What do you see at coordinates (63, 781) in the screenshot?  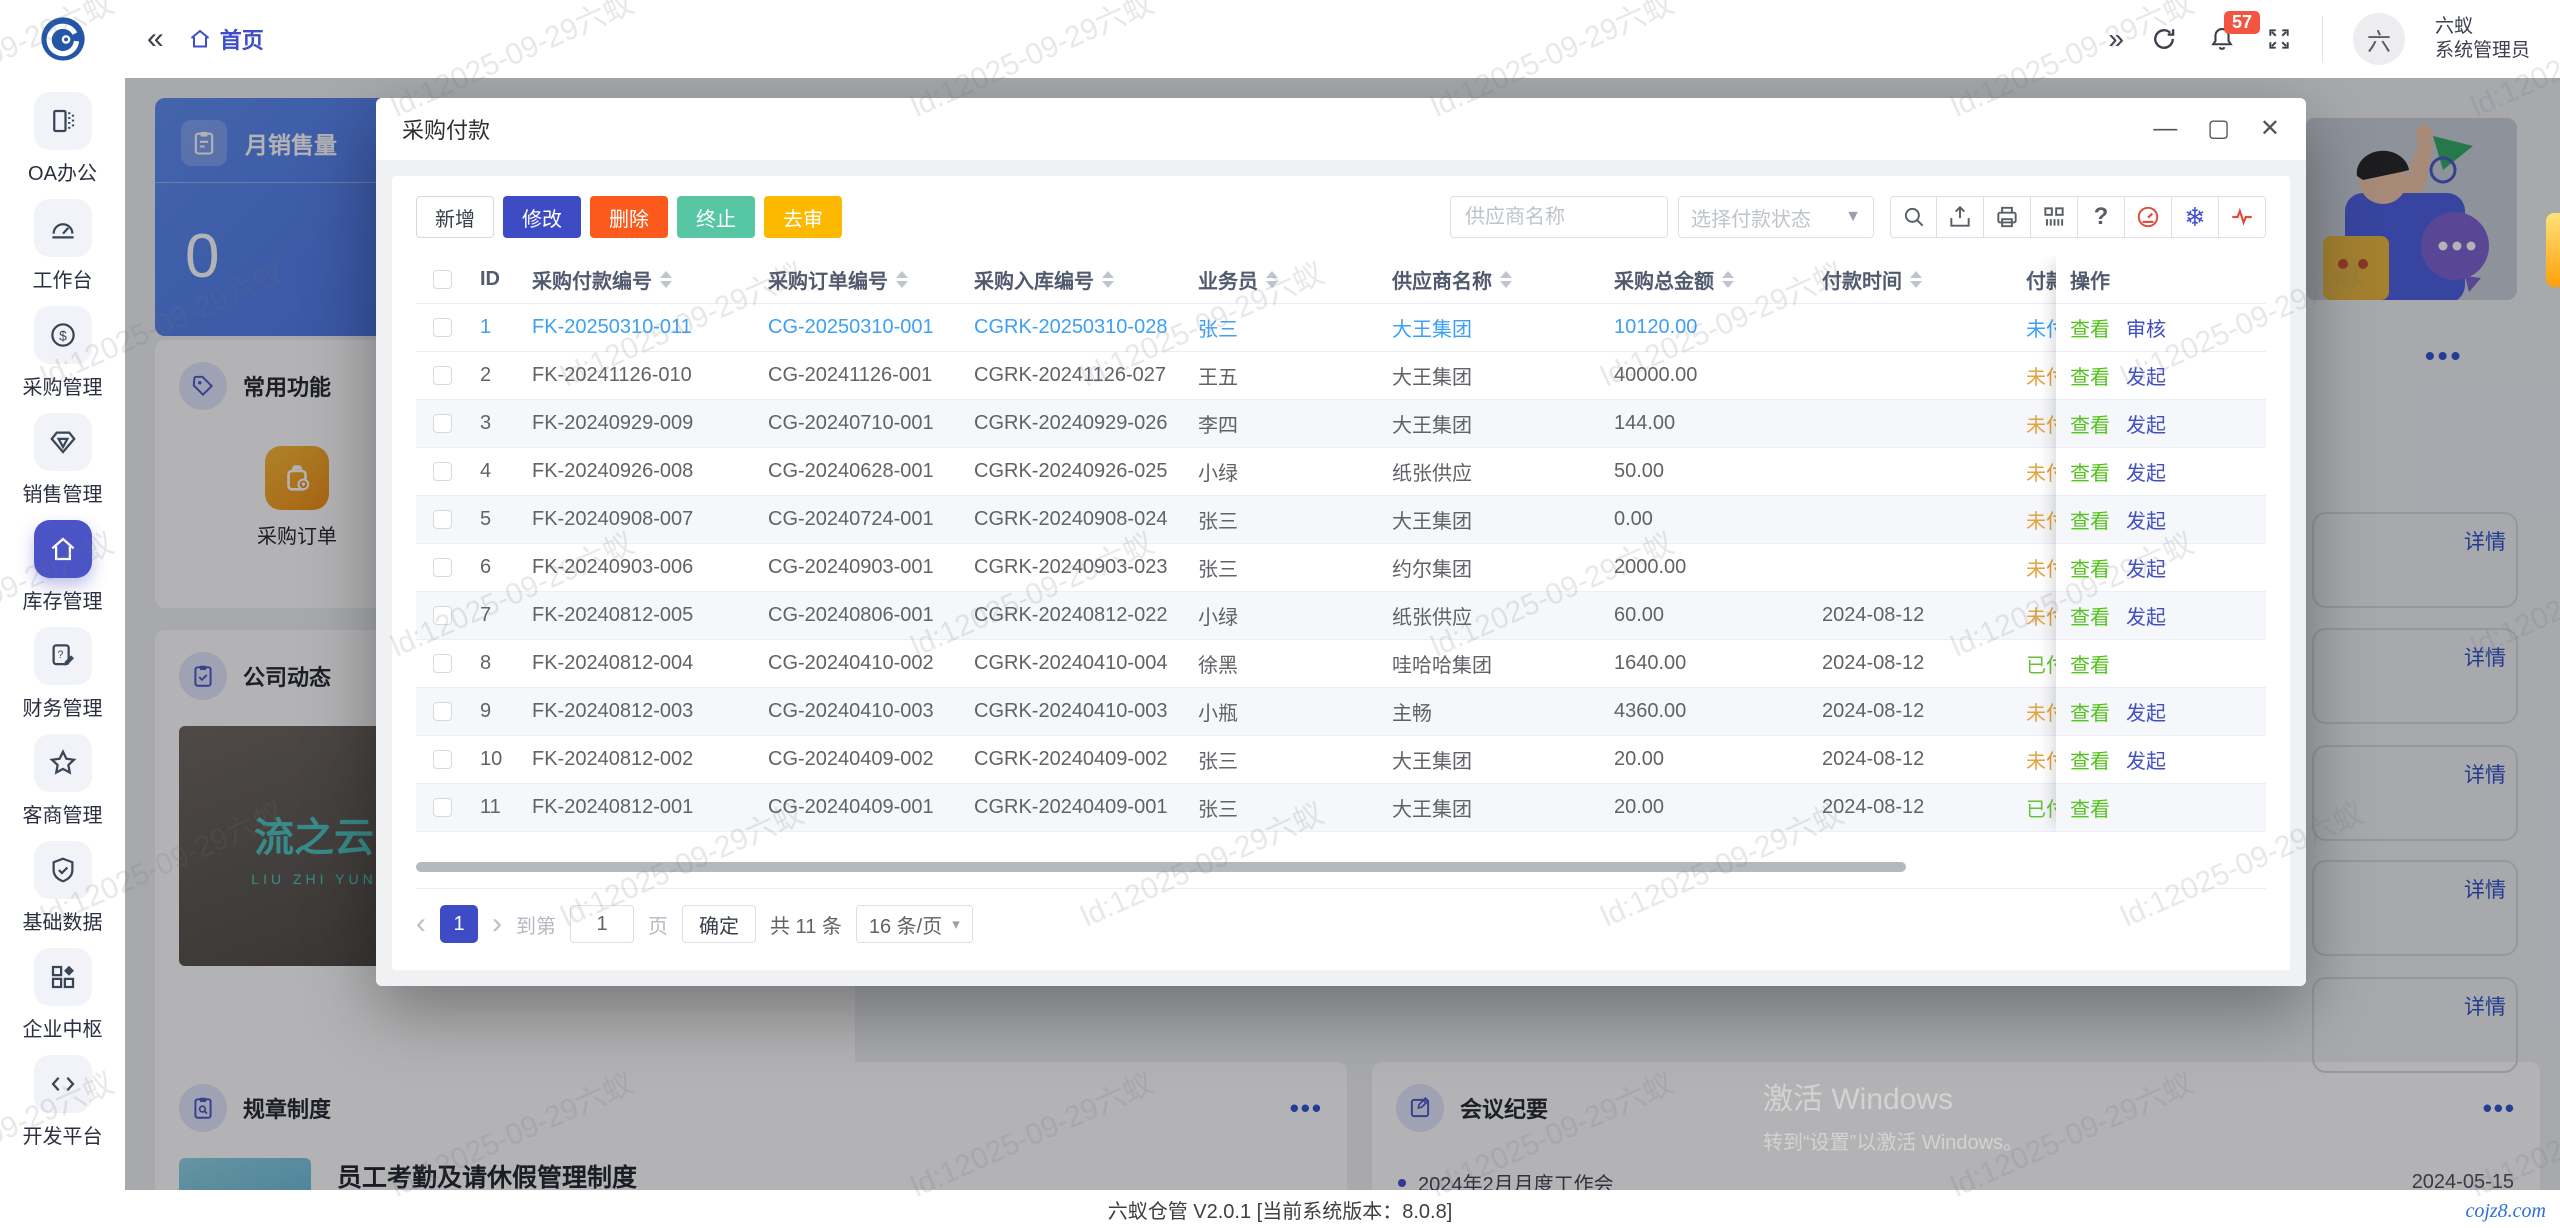 I see `sidebar-item-7: 客商管理` at bounding box center [63, 781].